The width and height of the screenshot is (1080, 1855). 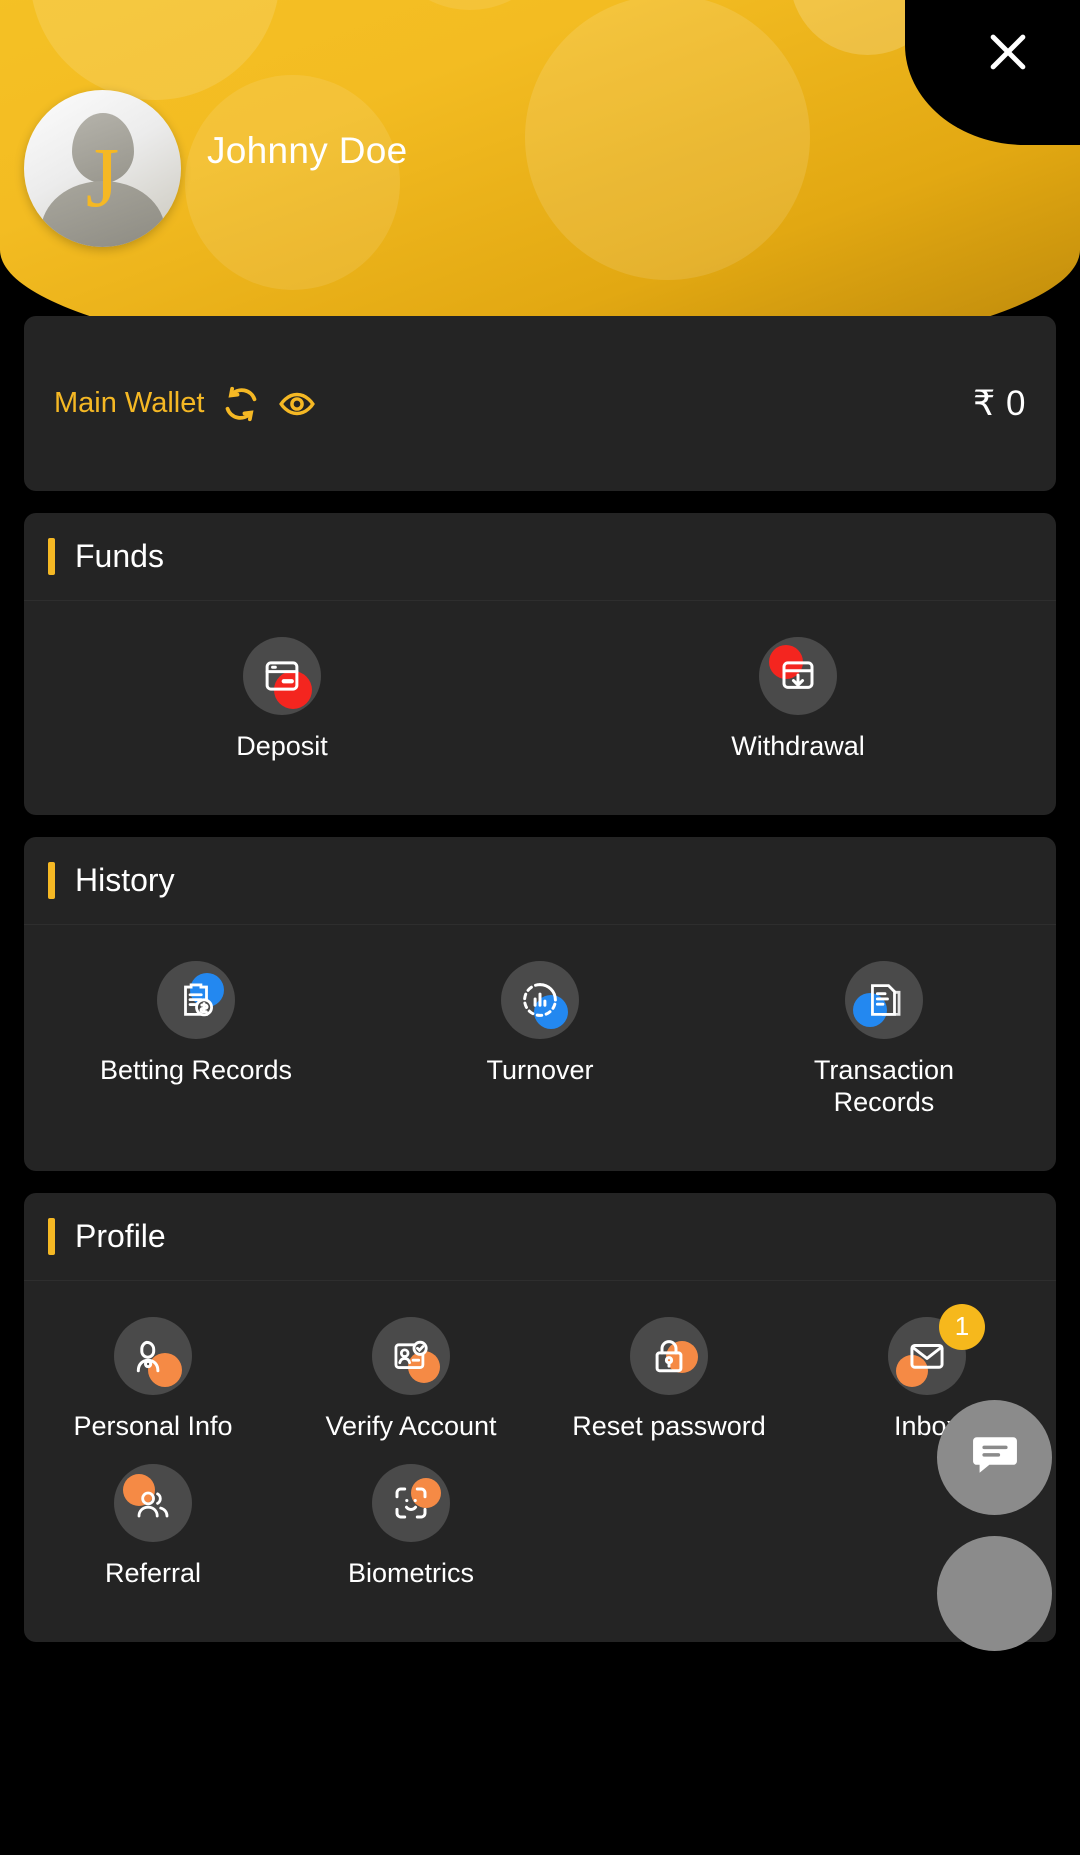 What do you see at coordinates (307, 150) in the screenshot?
I see `user-name: Johnny Doe` at bounding box center [307, 150].